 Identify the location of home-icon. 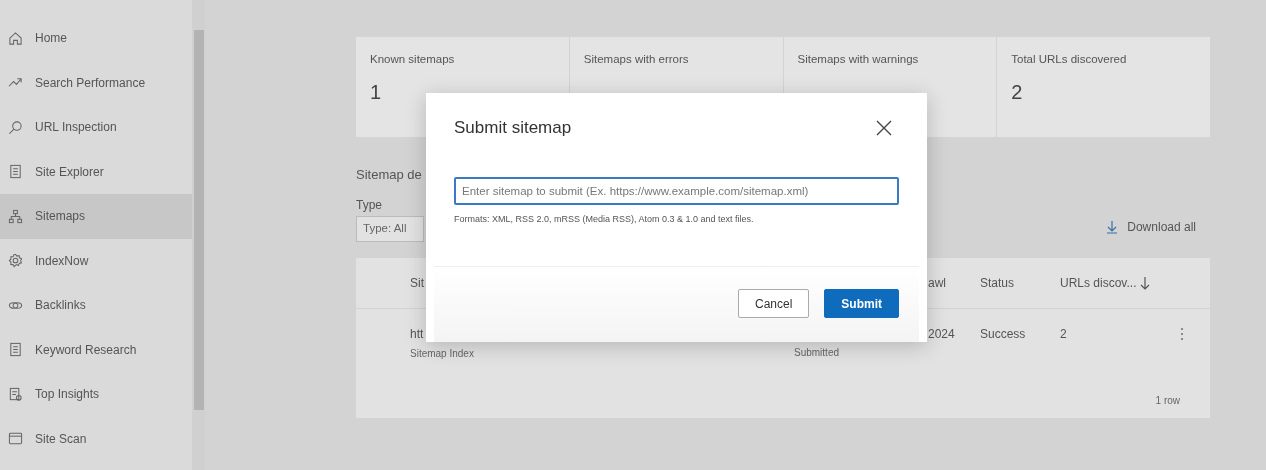
(15, 38).